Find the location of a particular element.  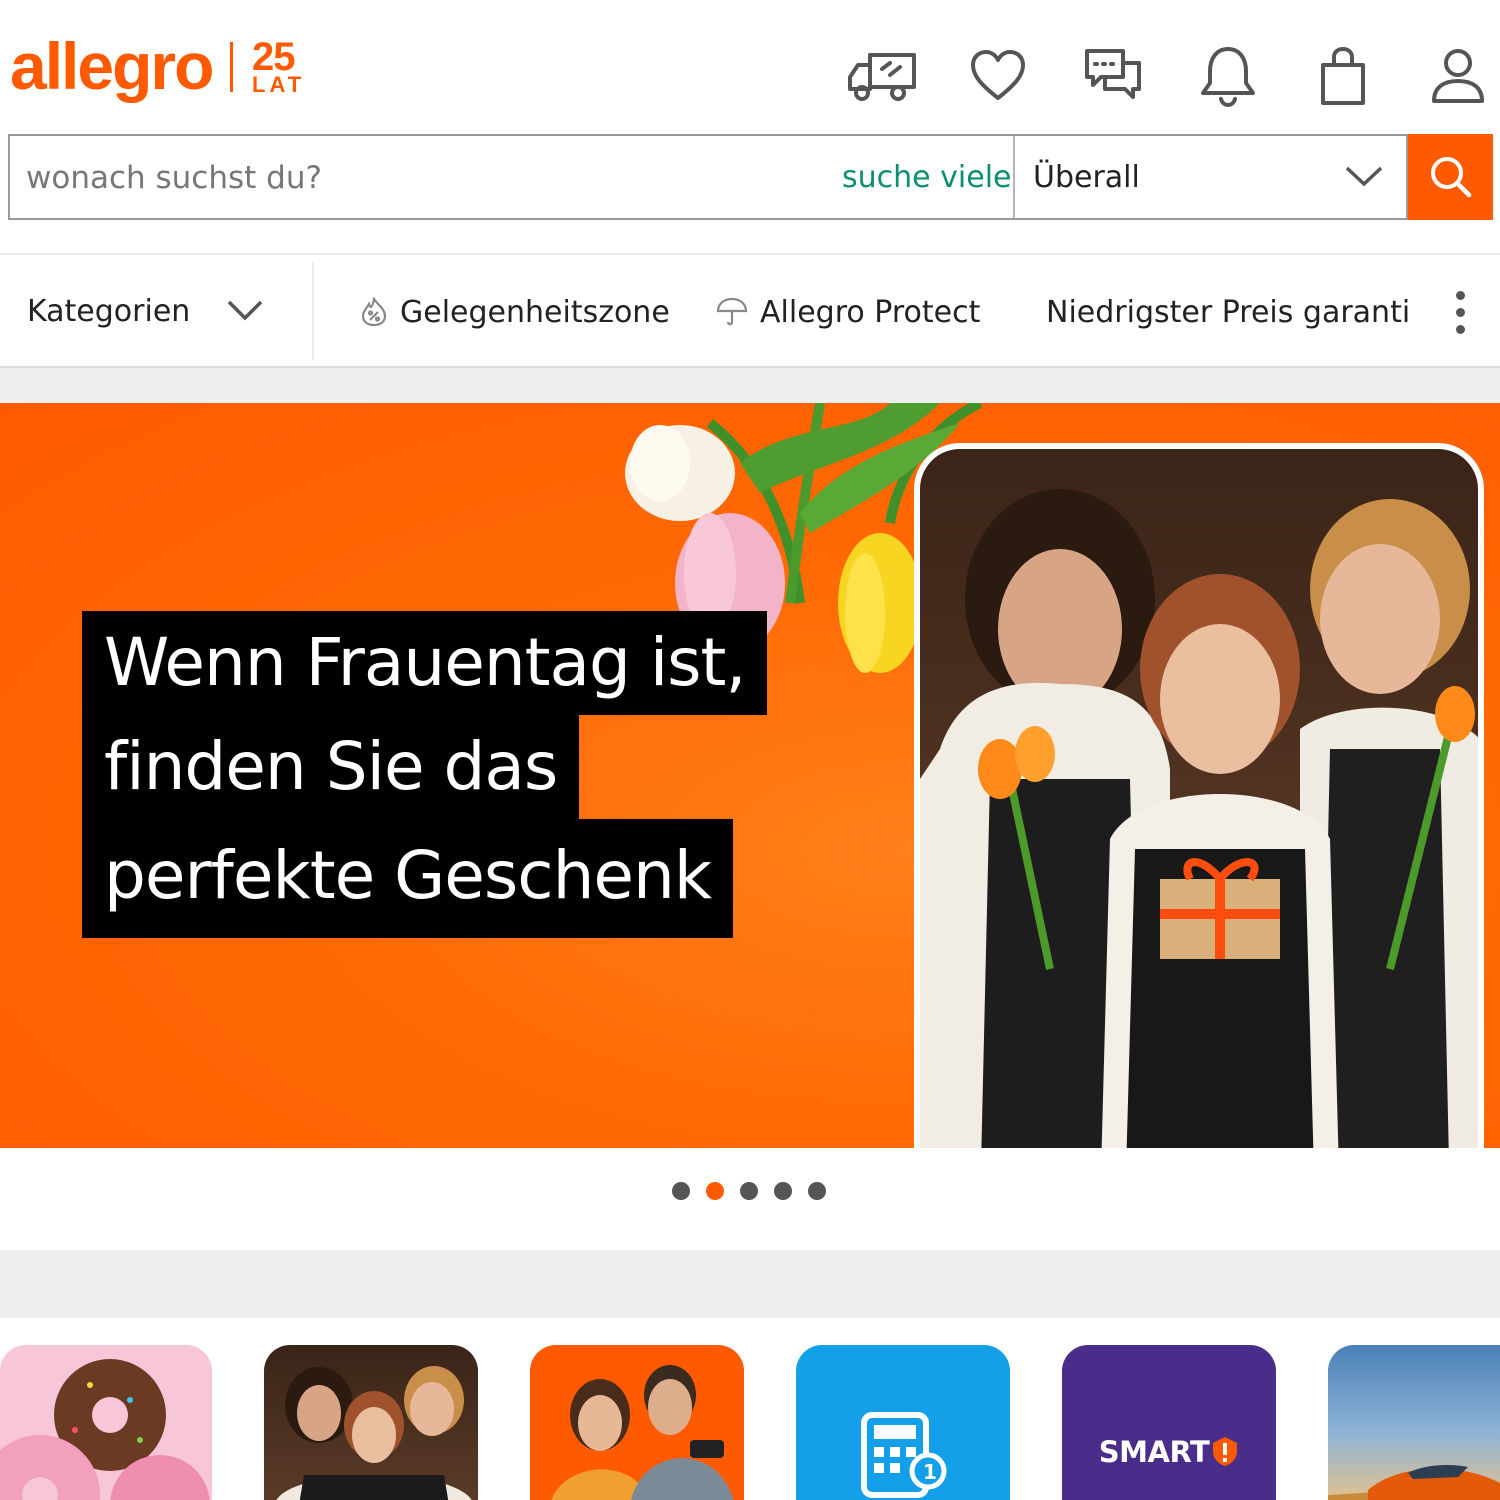

shopping-bag-icon is located at coordinates (1343, 76).